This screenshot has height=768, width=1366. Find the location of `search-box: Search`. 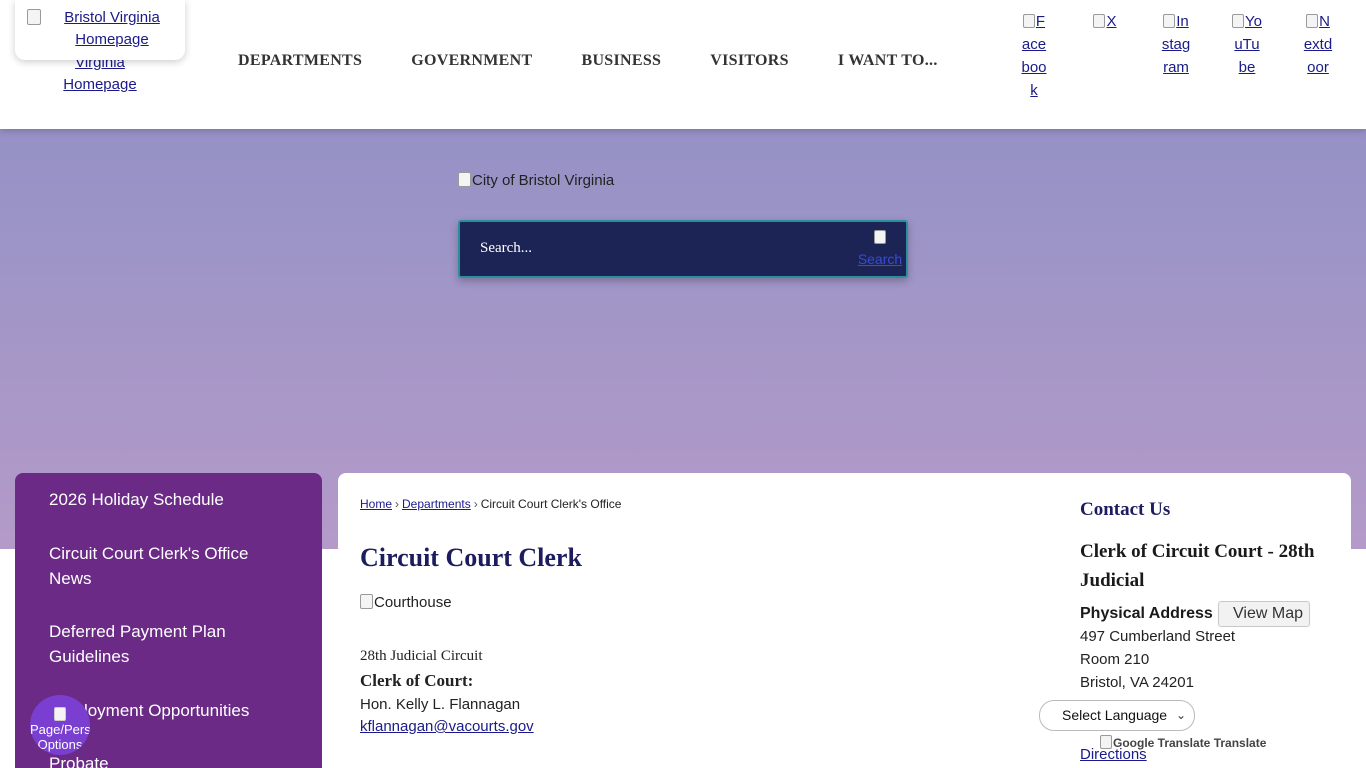

search-box: Search is located at coordinates (683, 249).